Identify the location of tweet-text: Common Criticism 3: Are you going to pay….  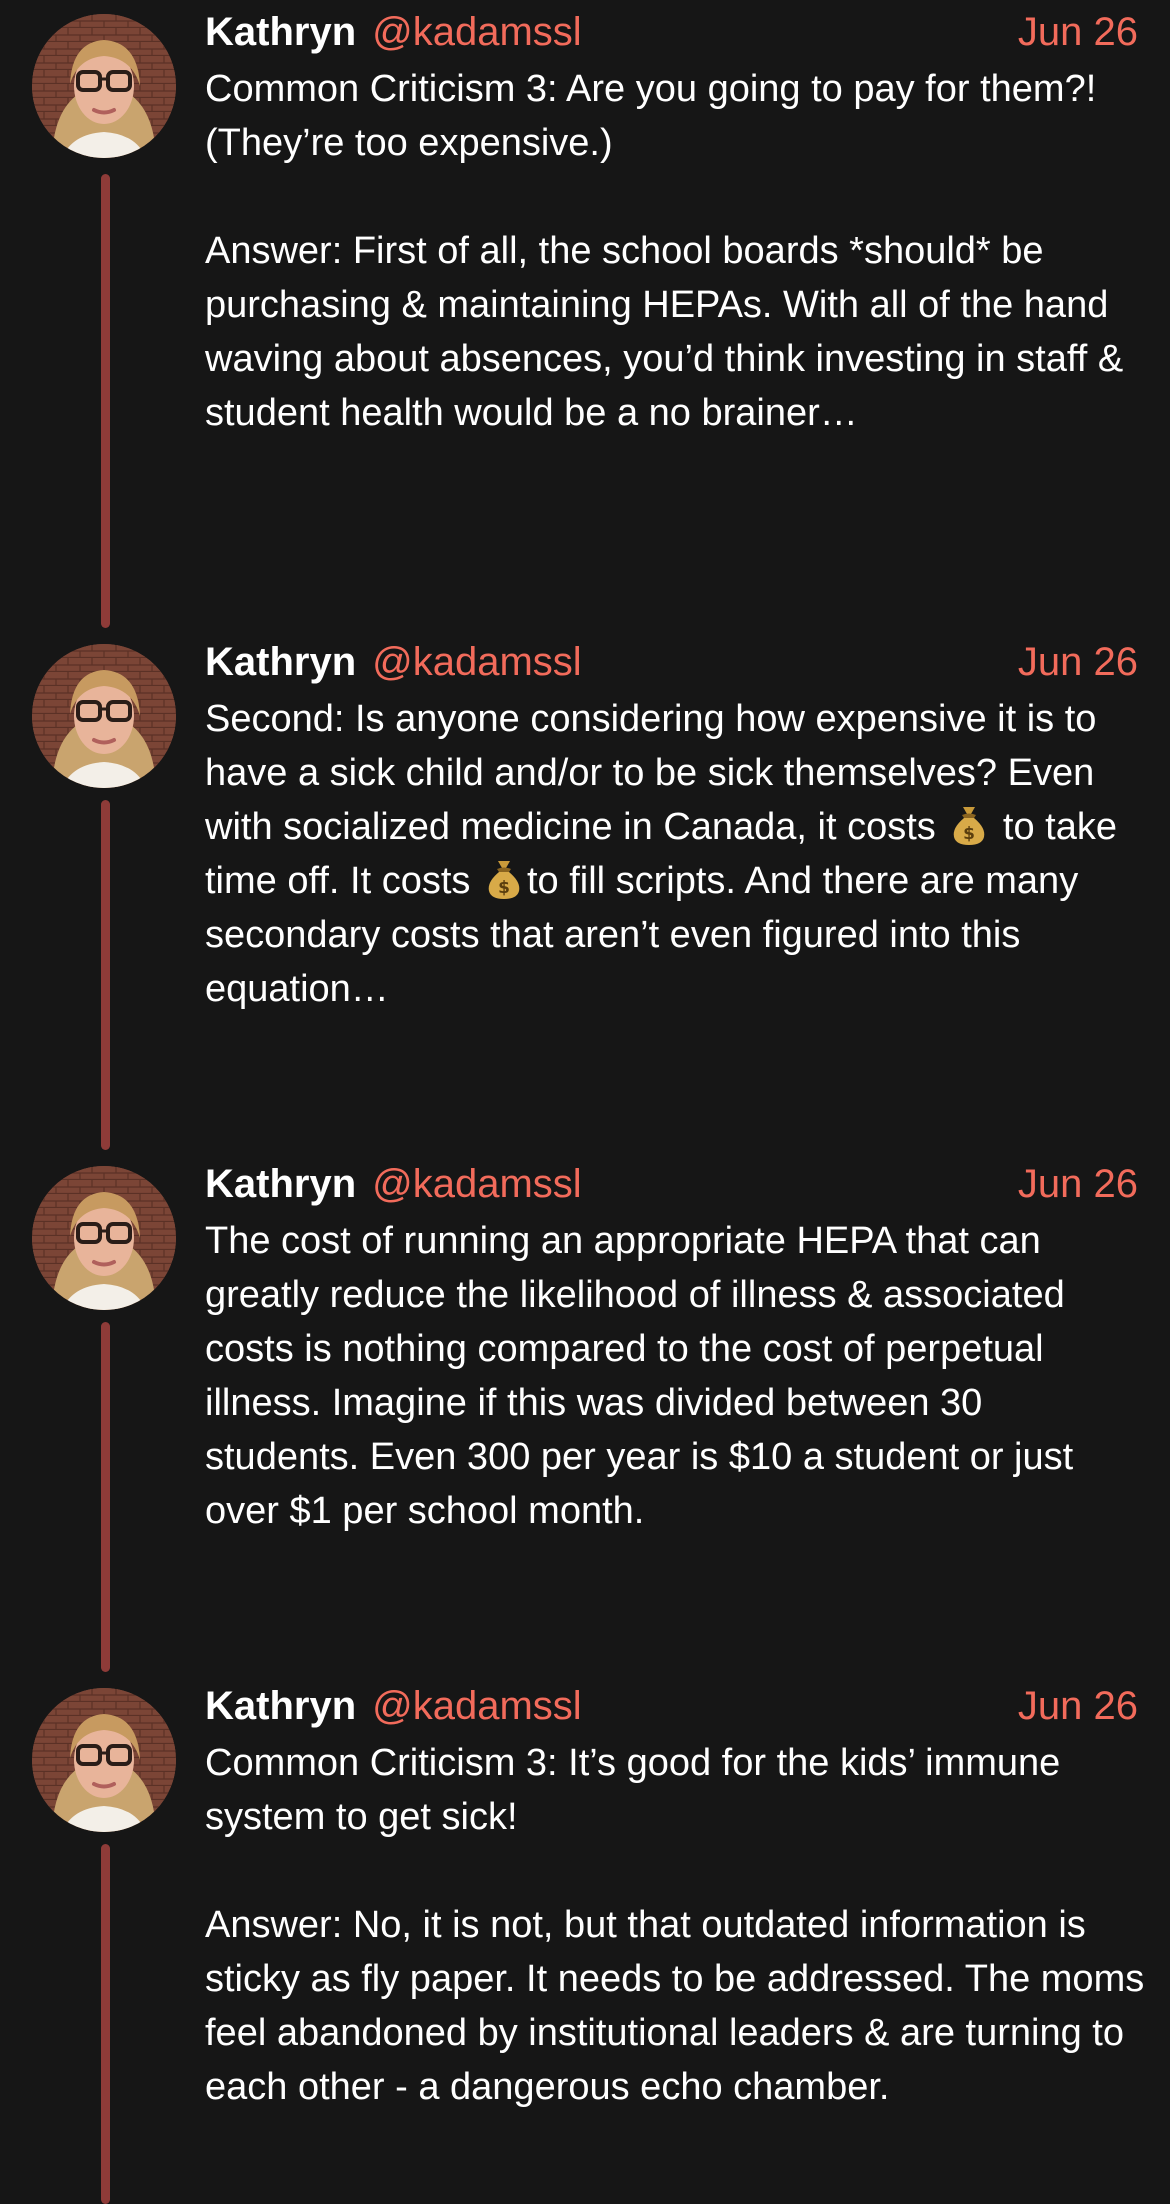
(664, 251).